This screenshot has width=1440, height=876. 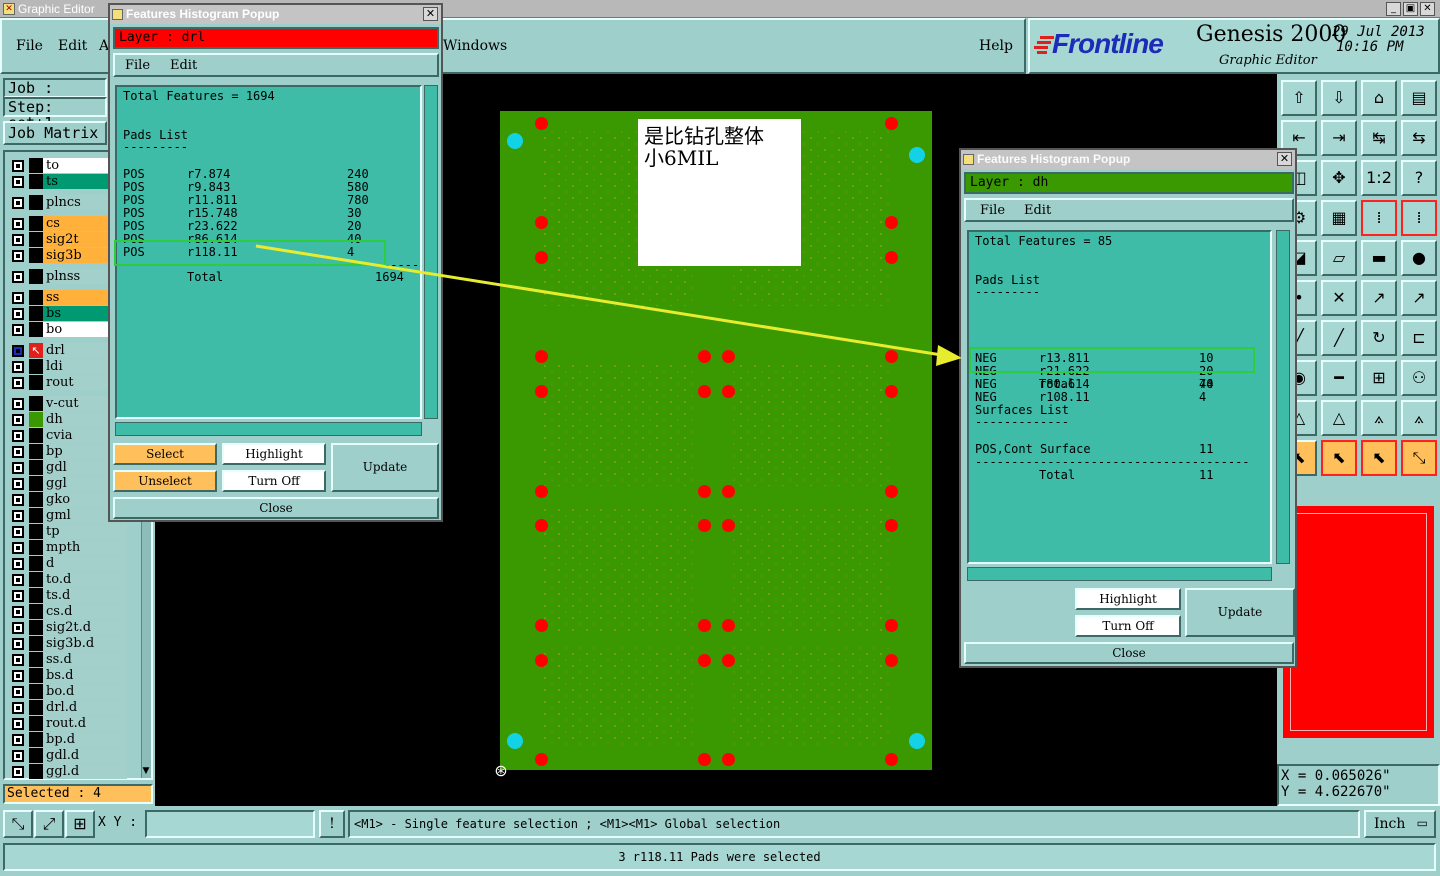 I want to click on xy-label: X Y :, so click(x=118, y=822).